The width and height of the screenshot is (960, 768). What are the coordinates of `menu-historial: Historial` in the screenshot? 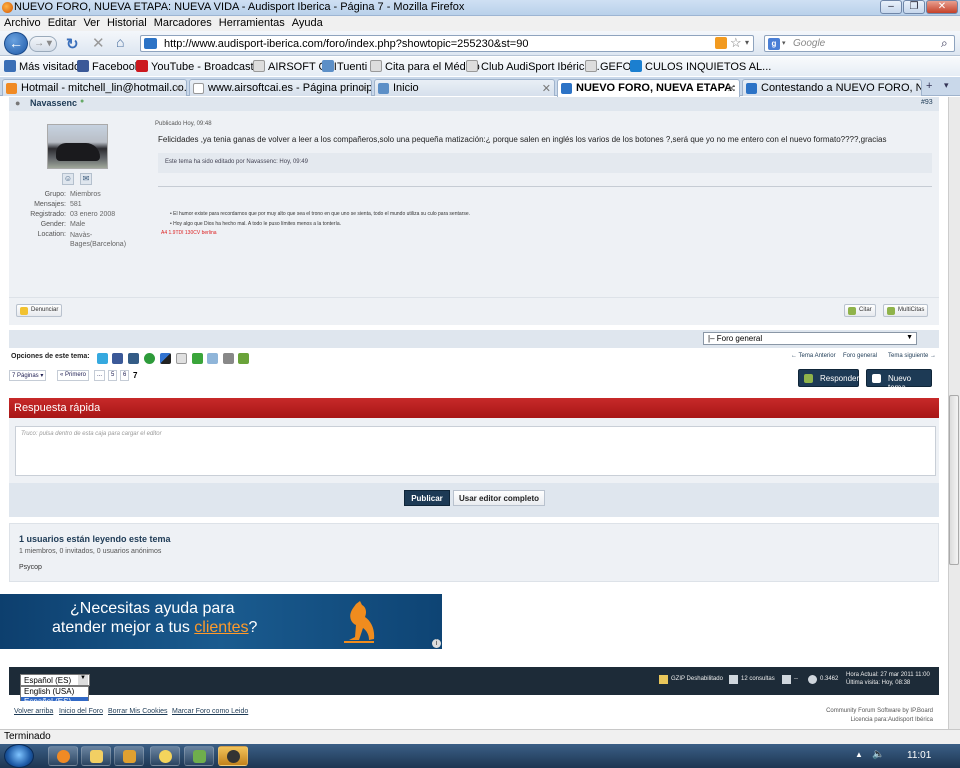 It's located at (126, 22).